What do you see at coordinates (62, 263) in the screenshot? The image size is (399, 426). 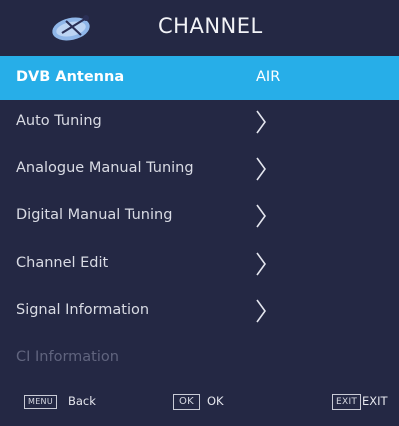 I see `menu-item-label: Channel Edit` at bounding box center [62, 263].